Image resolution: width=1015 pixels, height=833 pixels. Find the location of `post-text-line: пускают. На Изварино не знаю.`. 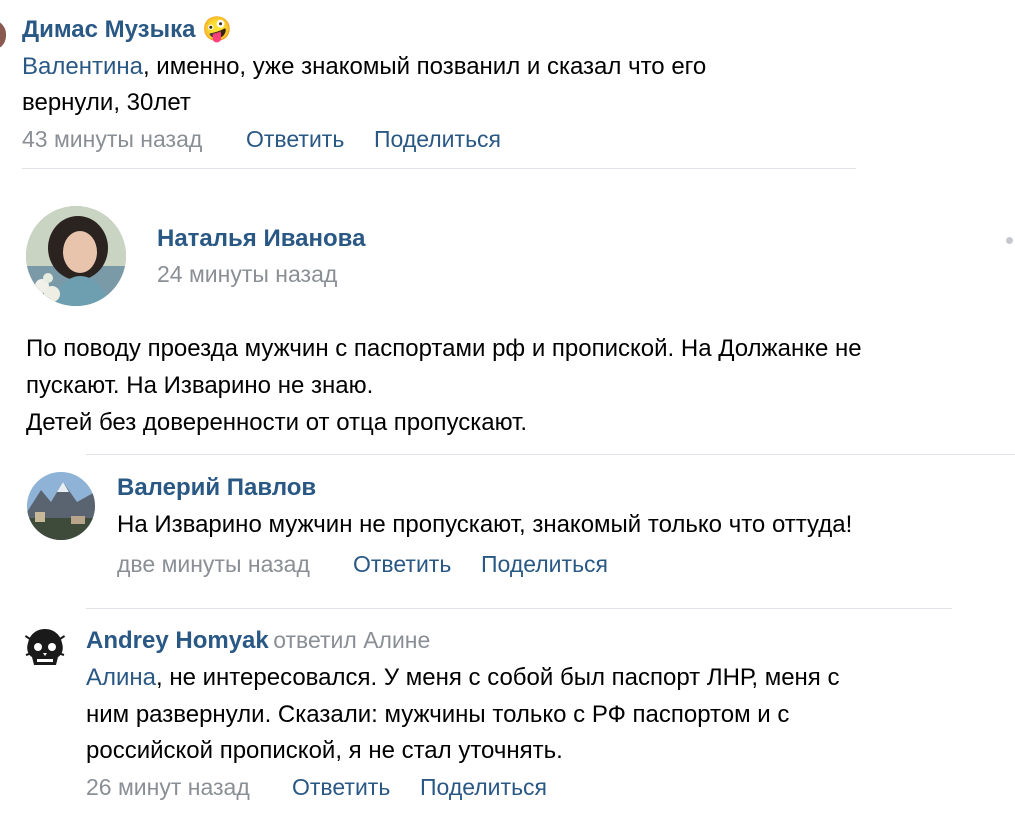

post-text-line: пускают. На Изварино не знаю. is located at coordinates (200, 385).